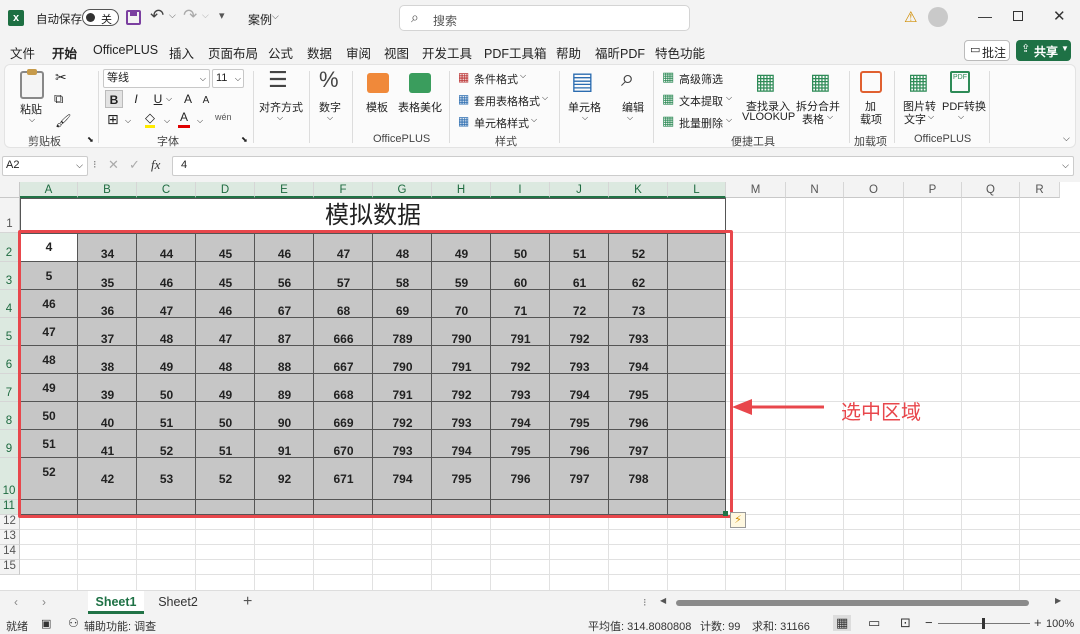 This screenshot has width=1080, height=634. Describe the element at coordinates (64, 55) in the screenshot. I see `tab-home: 开始` at that location.